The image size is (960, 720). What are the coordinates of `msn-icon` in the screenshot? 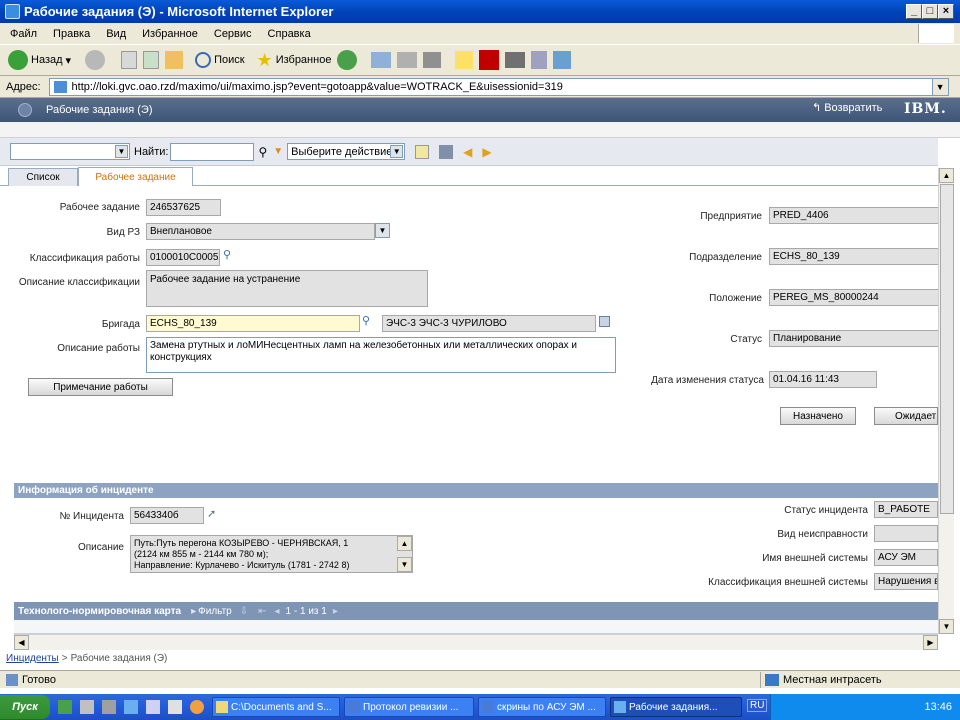 It's located at (562, 60).